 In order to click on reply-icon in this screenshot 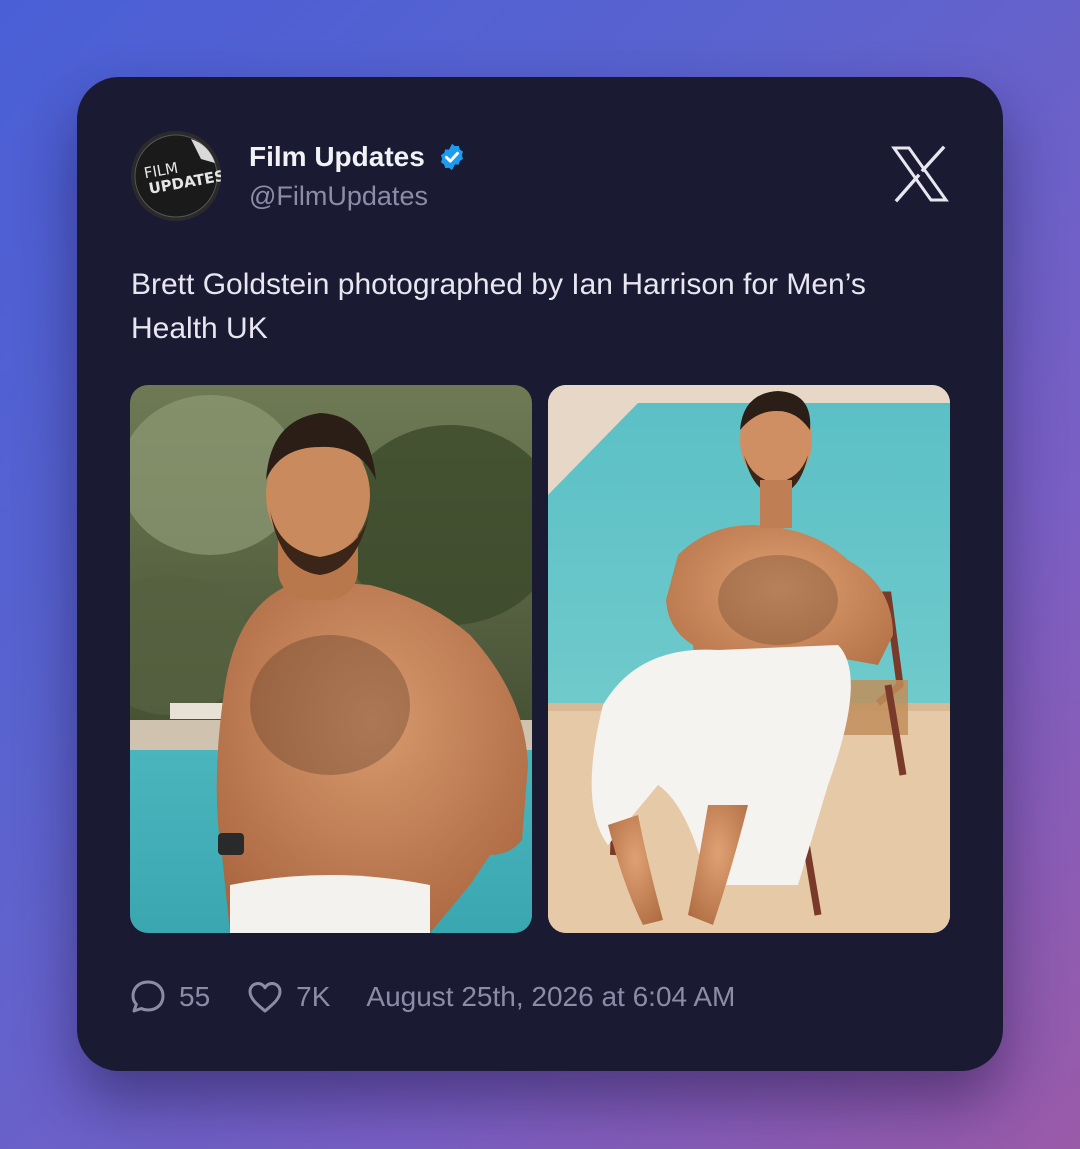, I will do `click(148, 997)`.